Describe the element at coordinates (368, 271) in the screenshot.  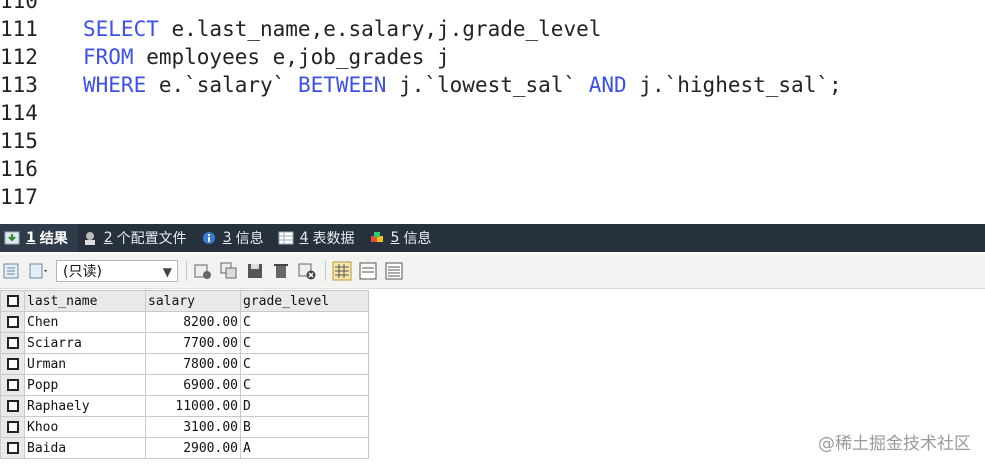
I see `form-view-icon` at that location.